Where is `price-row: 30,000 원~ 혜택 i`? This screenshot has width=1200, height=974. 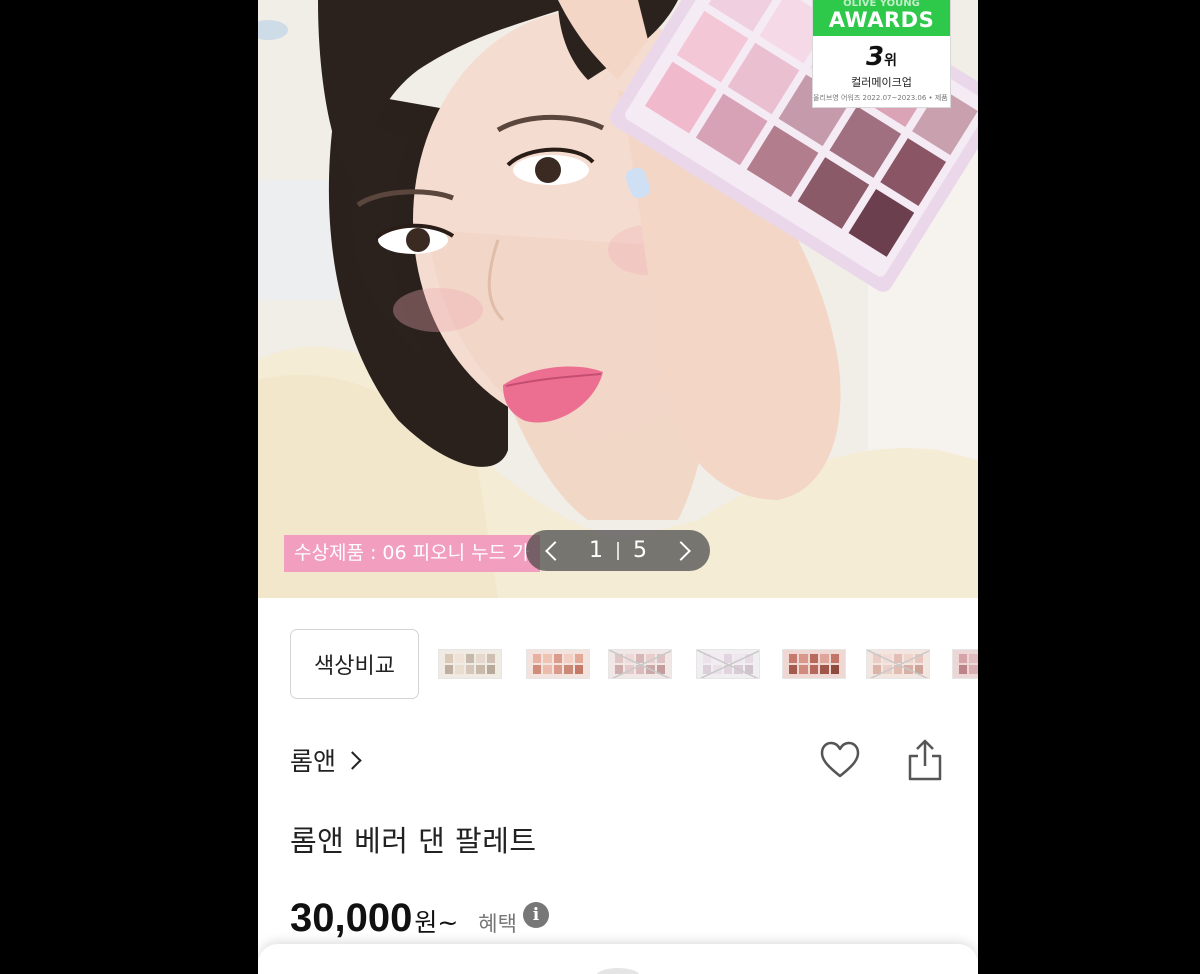 price-row: 30,000 원~ 혜택 i is located at coordinates (419, 918).